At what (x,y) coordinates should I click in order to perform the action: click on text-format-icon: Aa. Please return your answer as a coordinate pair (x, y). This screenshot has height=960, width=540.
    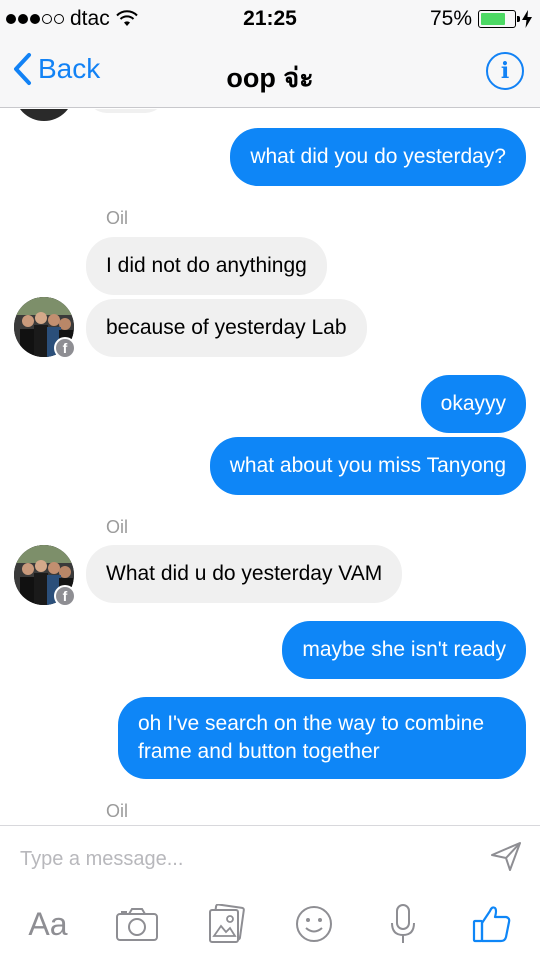
    Looking at the image, I should click on (48, 924).